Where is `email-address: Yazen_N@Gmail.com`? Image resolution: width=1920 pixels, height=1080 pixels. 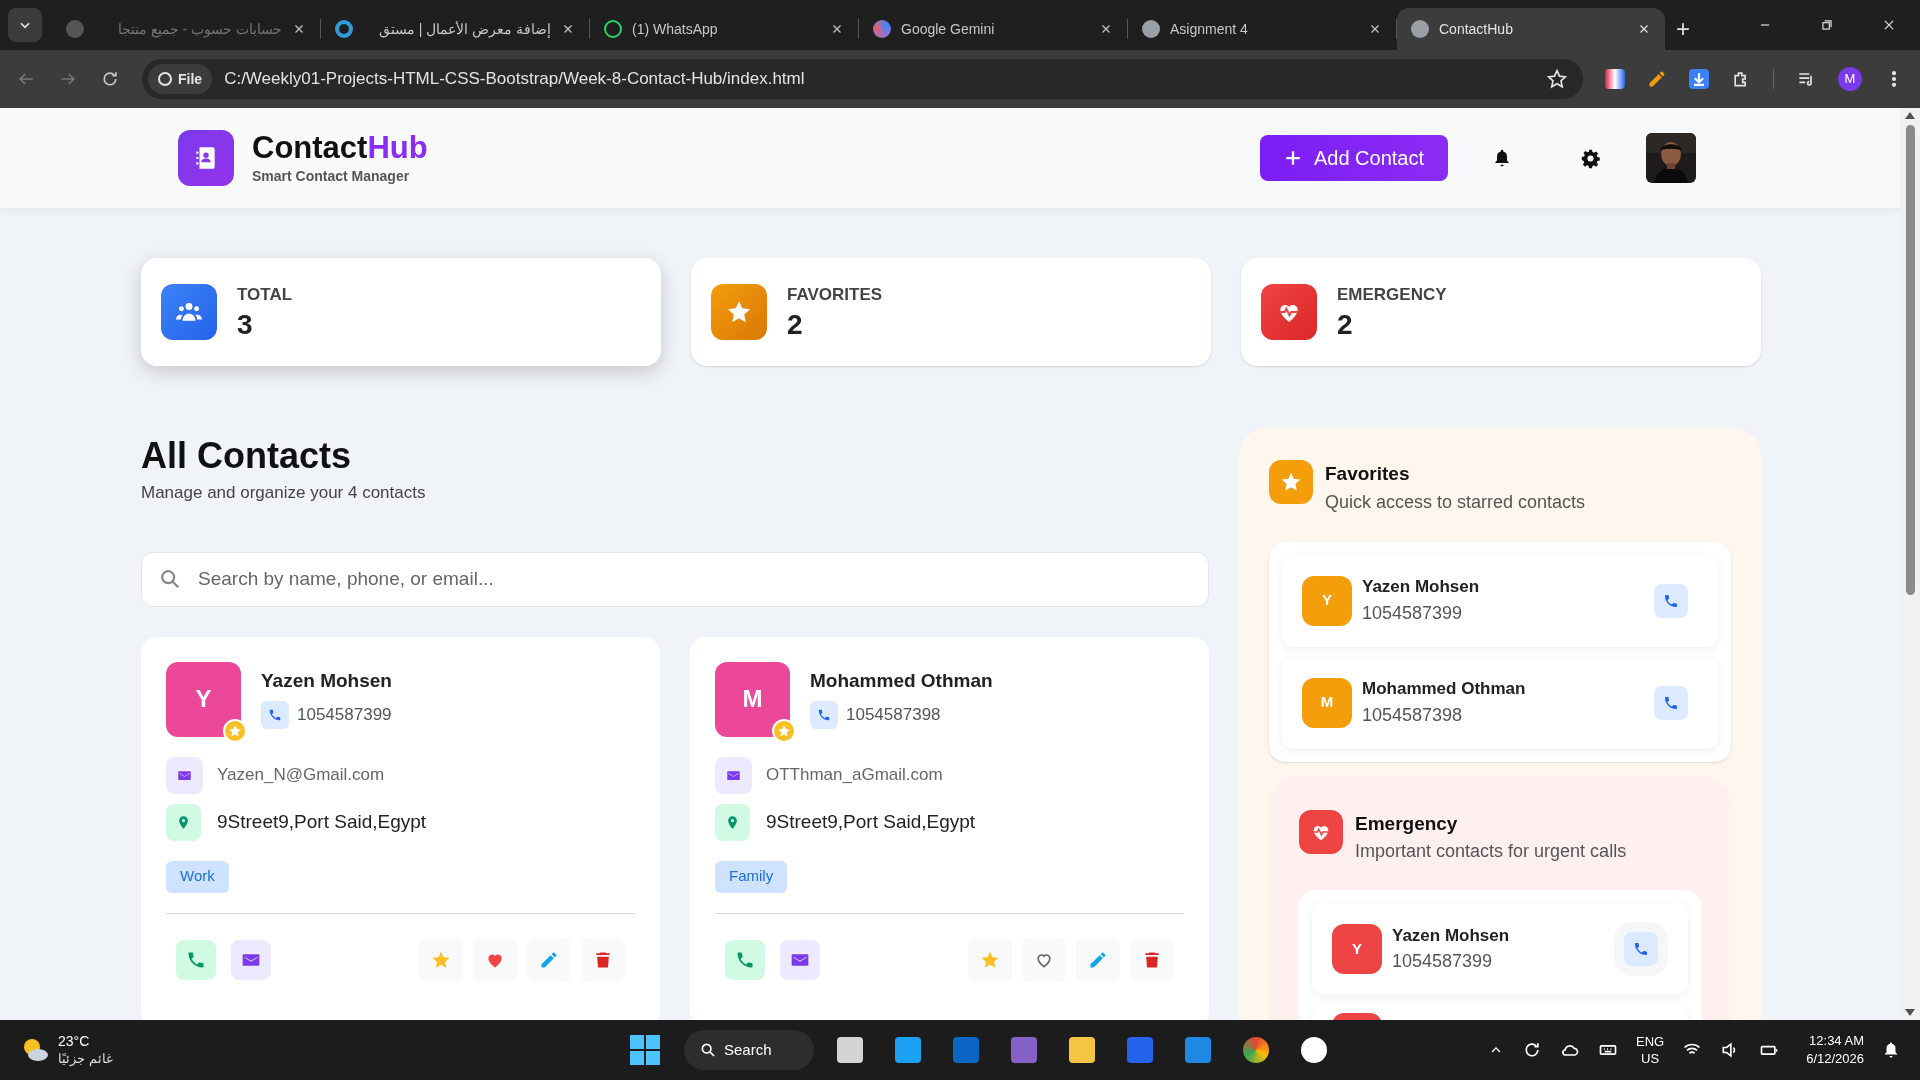 email-address: Yazen_N@Gmail.com is located at coordinates (301, 775).